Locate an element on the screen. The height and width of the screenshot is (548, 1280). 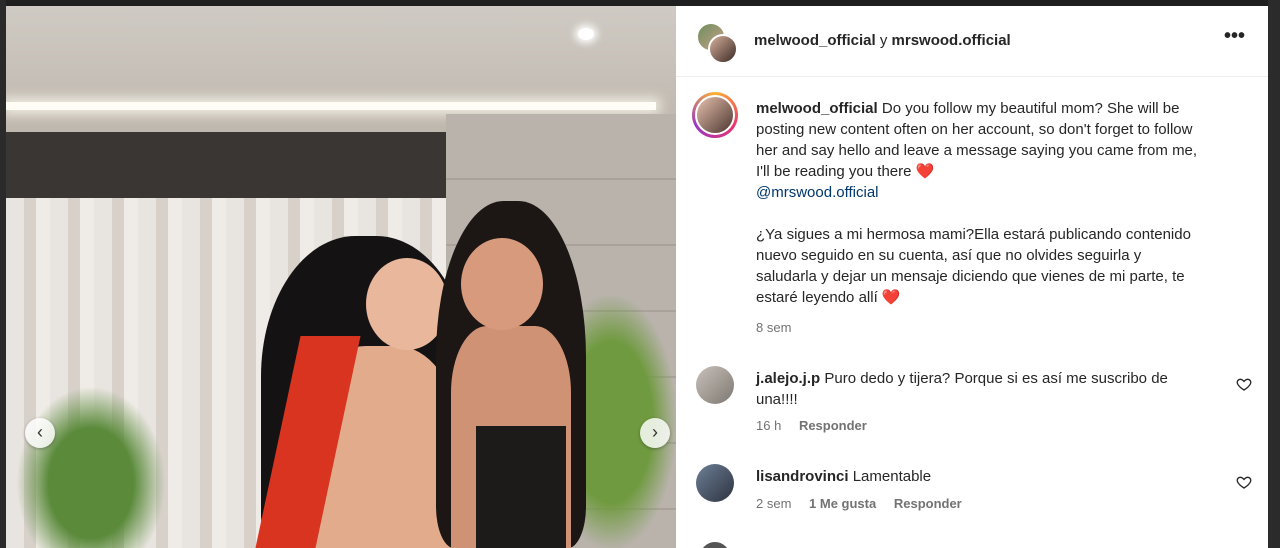
avatar-image is located at coordinates (715, 115).